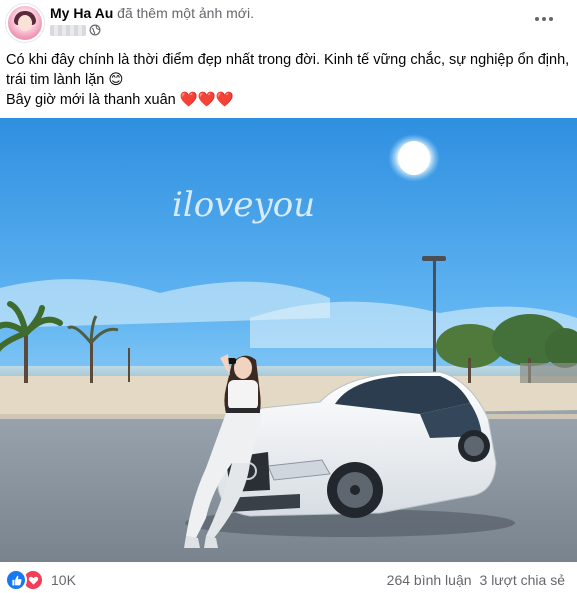 The height and width of the screenshot is (593, 577). What do you see at coordinates (81, 13) in the screenshot?
I see `author-name: My Ha Au` at bounding box center [81, 13].